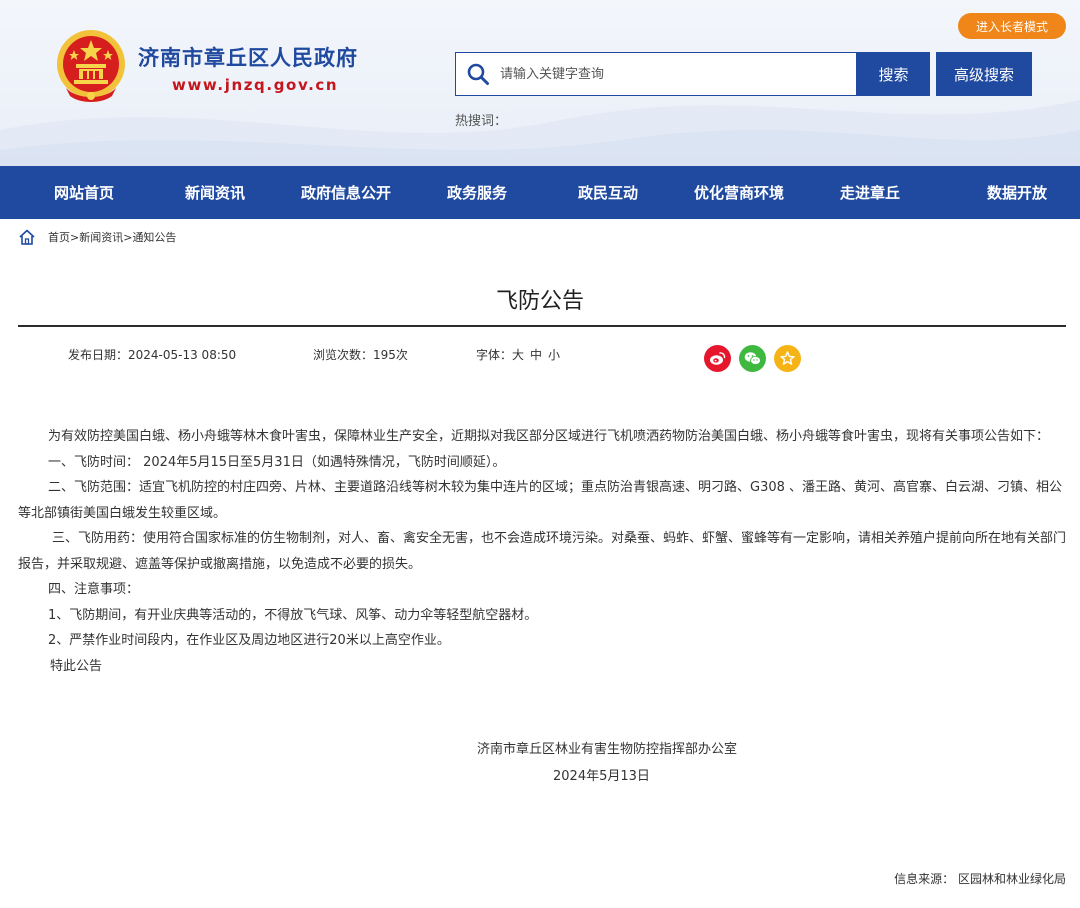  Describe the element at coordinates (601, 776) in the screenshot. I see `signature-date: 2024年5月13日` at that location.